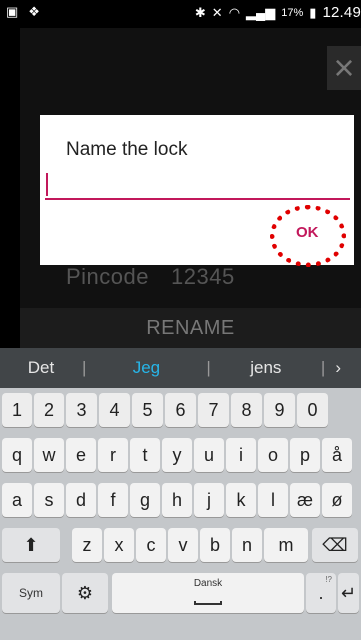 The width and height of the screenshot is (361, 640). What do you see at coordinates (208, 593) in the screenshot?
I see `space-key: Dansk` at bounding box center [208, 593].